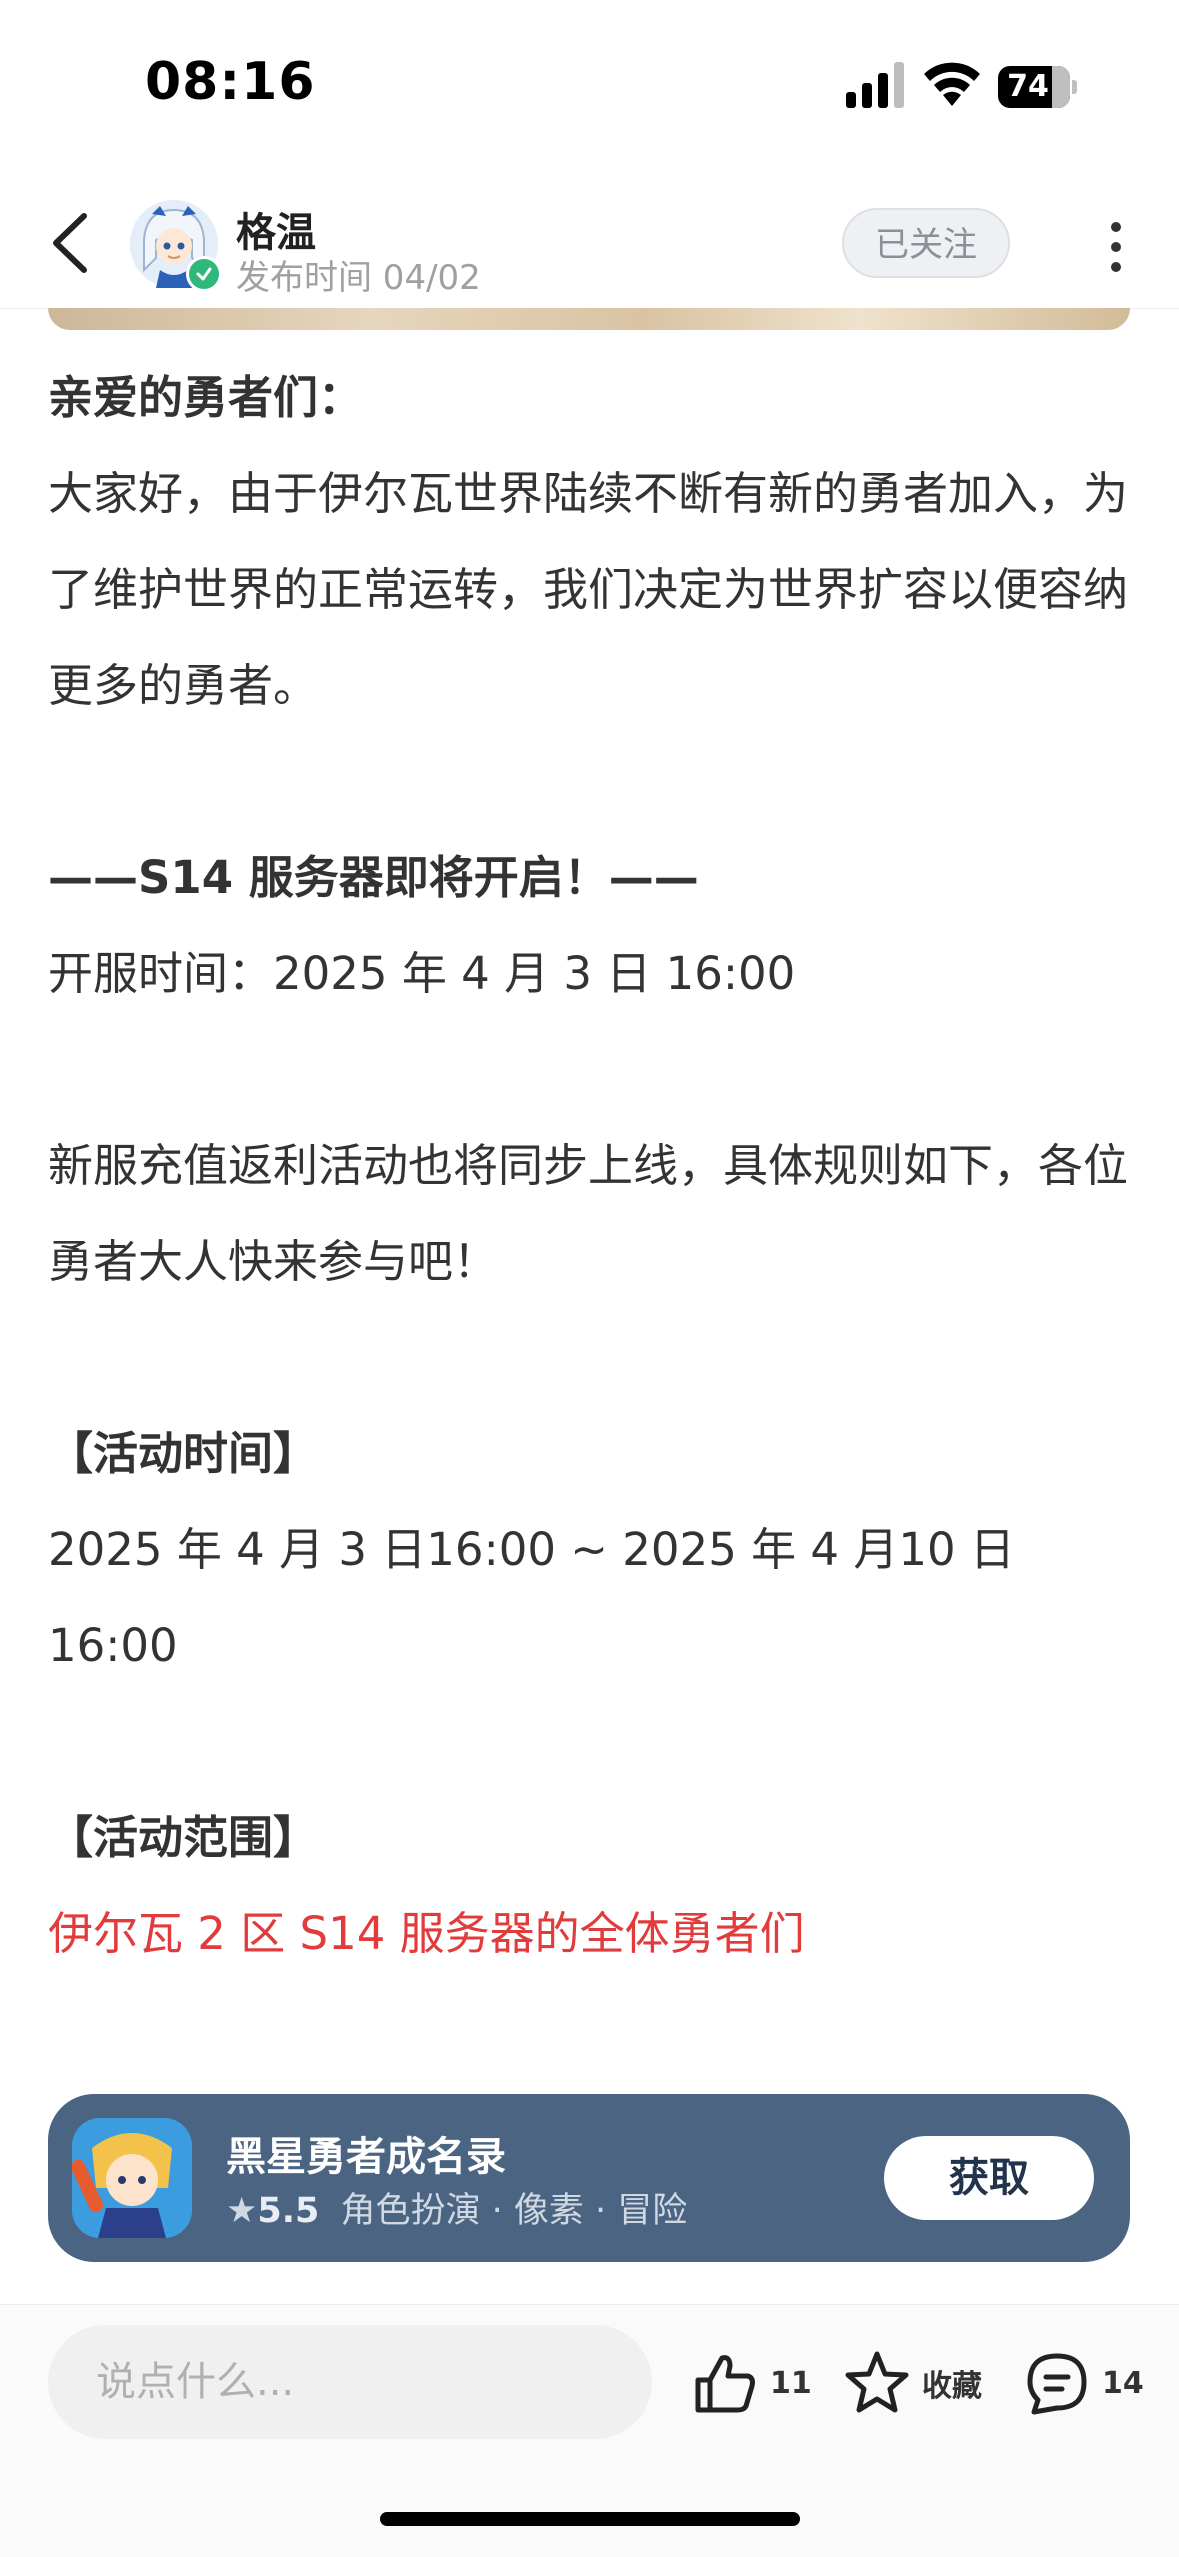 This screenshot has height=2557, width=1179. Describe the element at coordinates (875, 85) in the screenshot. I see `cellular-signal-icon` at that location.